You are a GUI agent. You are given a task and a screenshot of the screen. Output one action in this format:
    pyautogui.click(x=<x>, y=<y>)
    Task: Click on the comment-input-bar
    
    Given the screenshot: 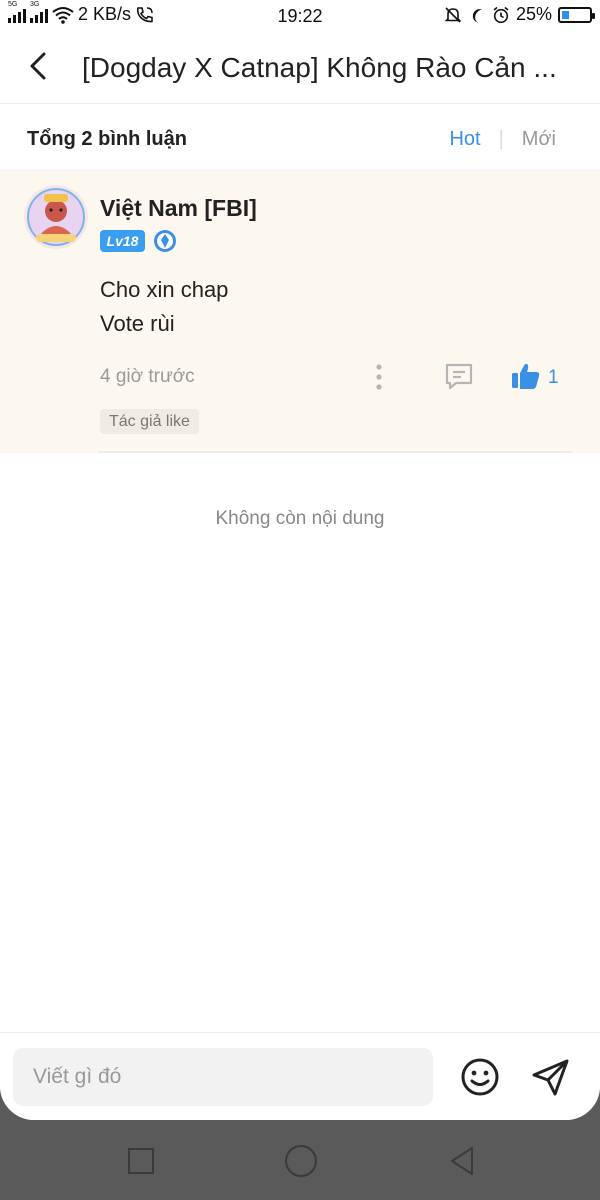 What is the action you would take?
    pyautogui.click(x=300, y=1076)
    